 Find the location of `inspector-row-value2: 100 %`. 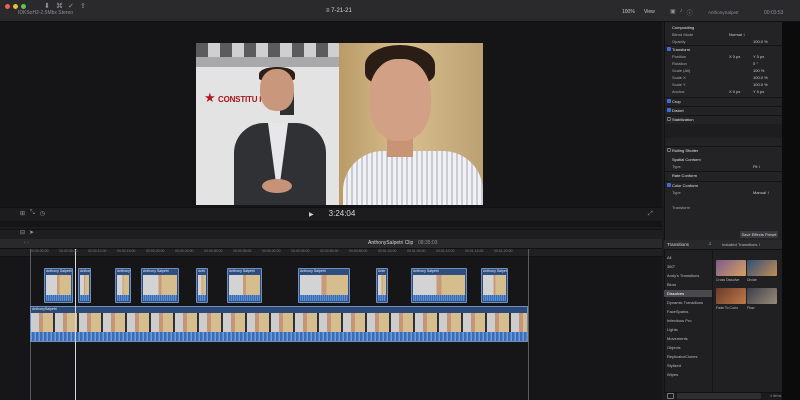

inspector-row-value2: 100 % is located at coordinates (758, 70).